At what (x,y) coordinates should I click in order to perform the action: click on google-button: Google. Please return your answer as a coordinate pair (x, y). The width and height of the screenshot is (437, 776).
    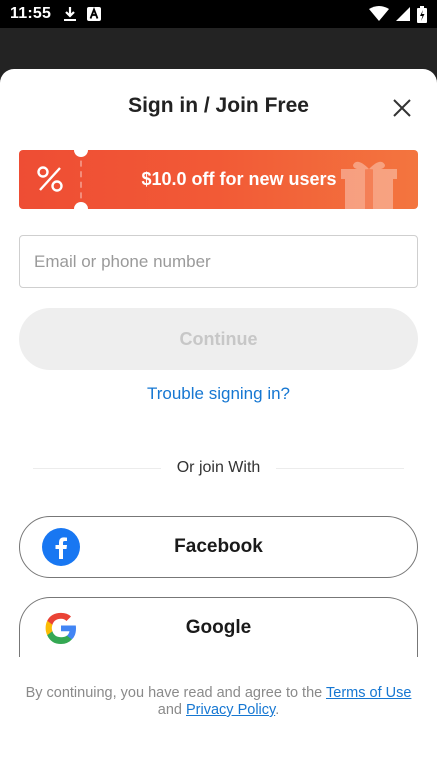
    Looking at the image, I should click on (218, 627).